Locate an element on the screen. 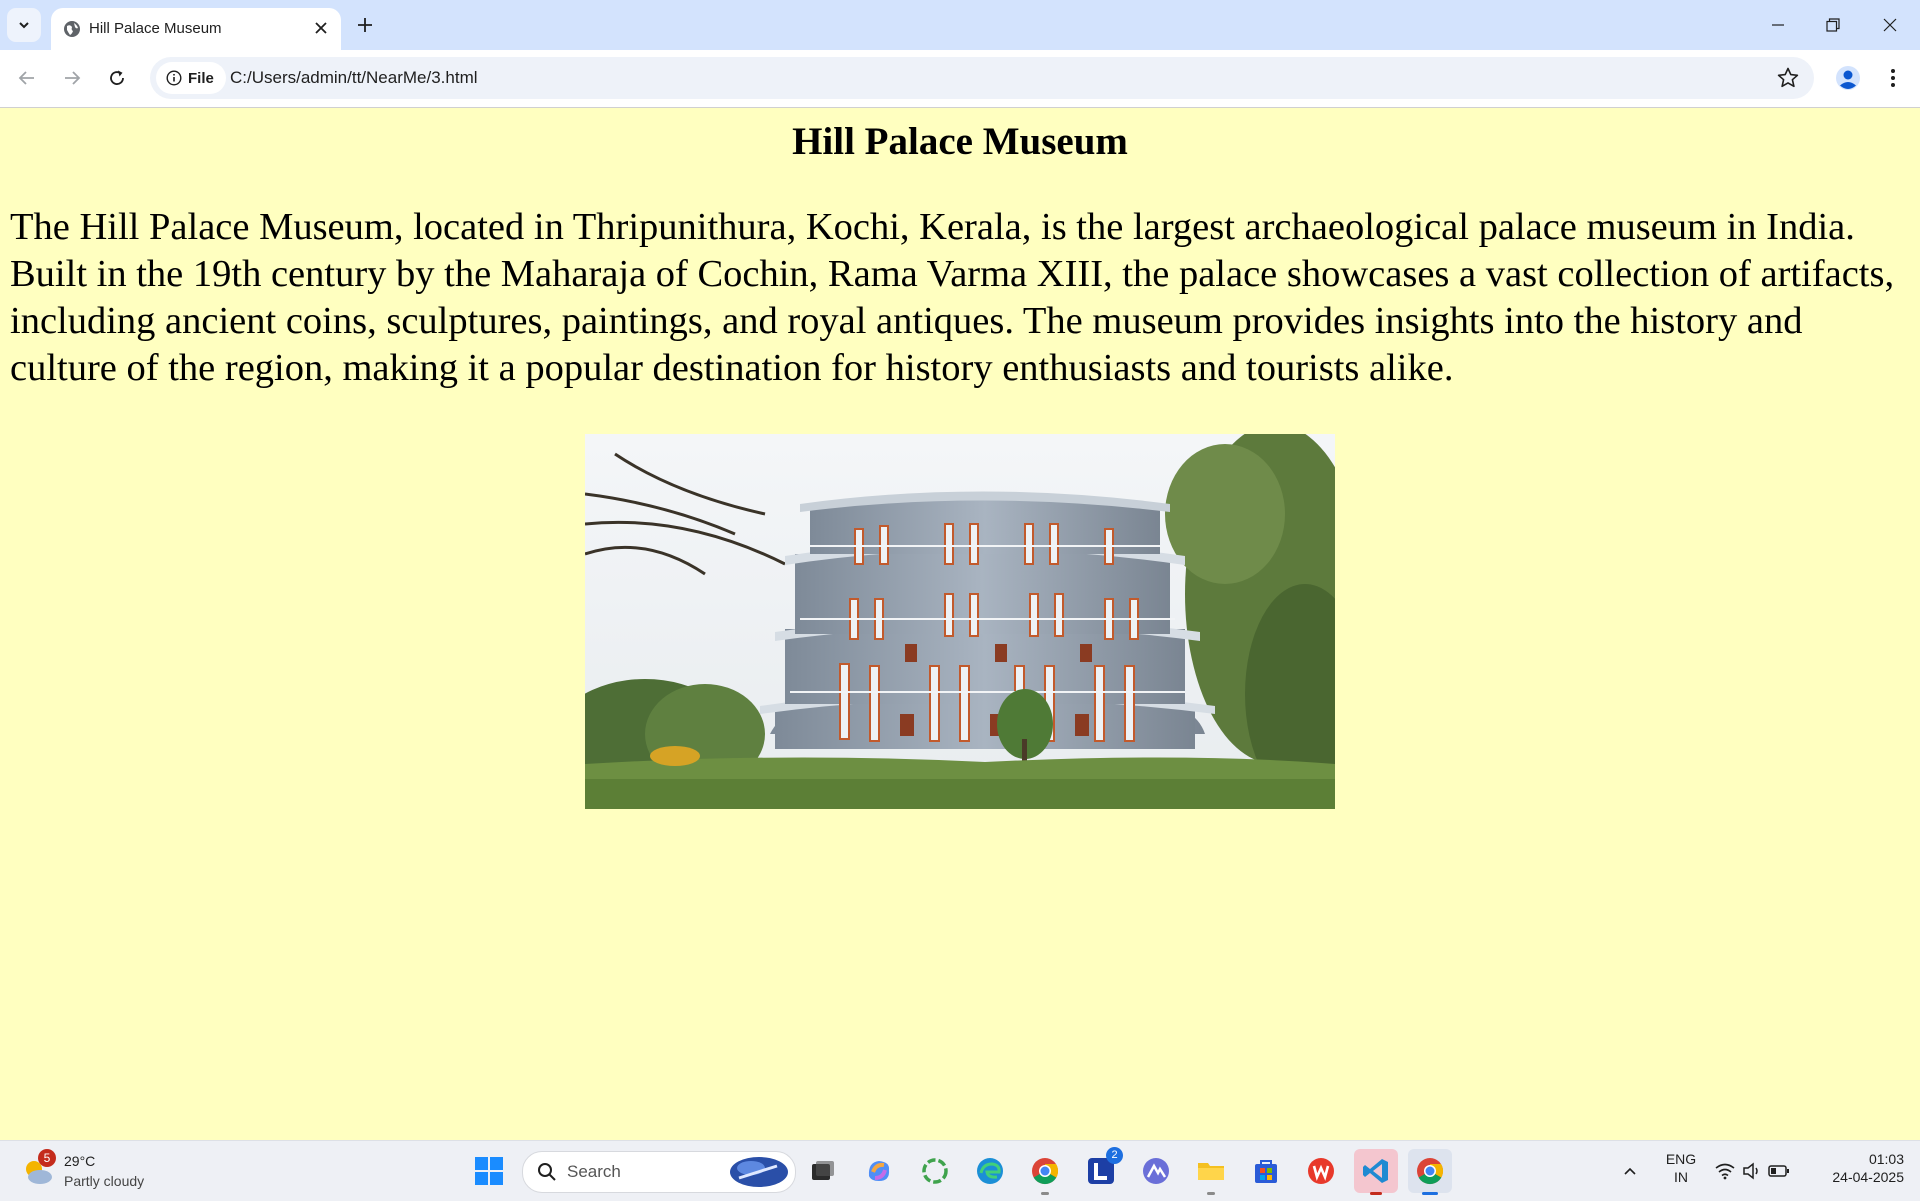 This screenshot has height=1201, width=1920. browser-toolbar: File C:/Users/admin/tt/NearMe/3.html is located at coordinates (960, 79).